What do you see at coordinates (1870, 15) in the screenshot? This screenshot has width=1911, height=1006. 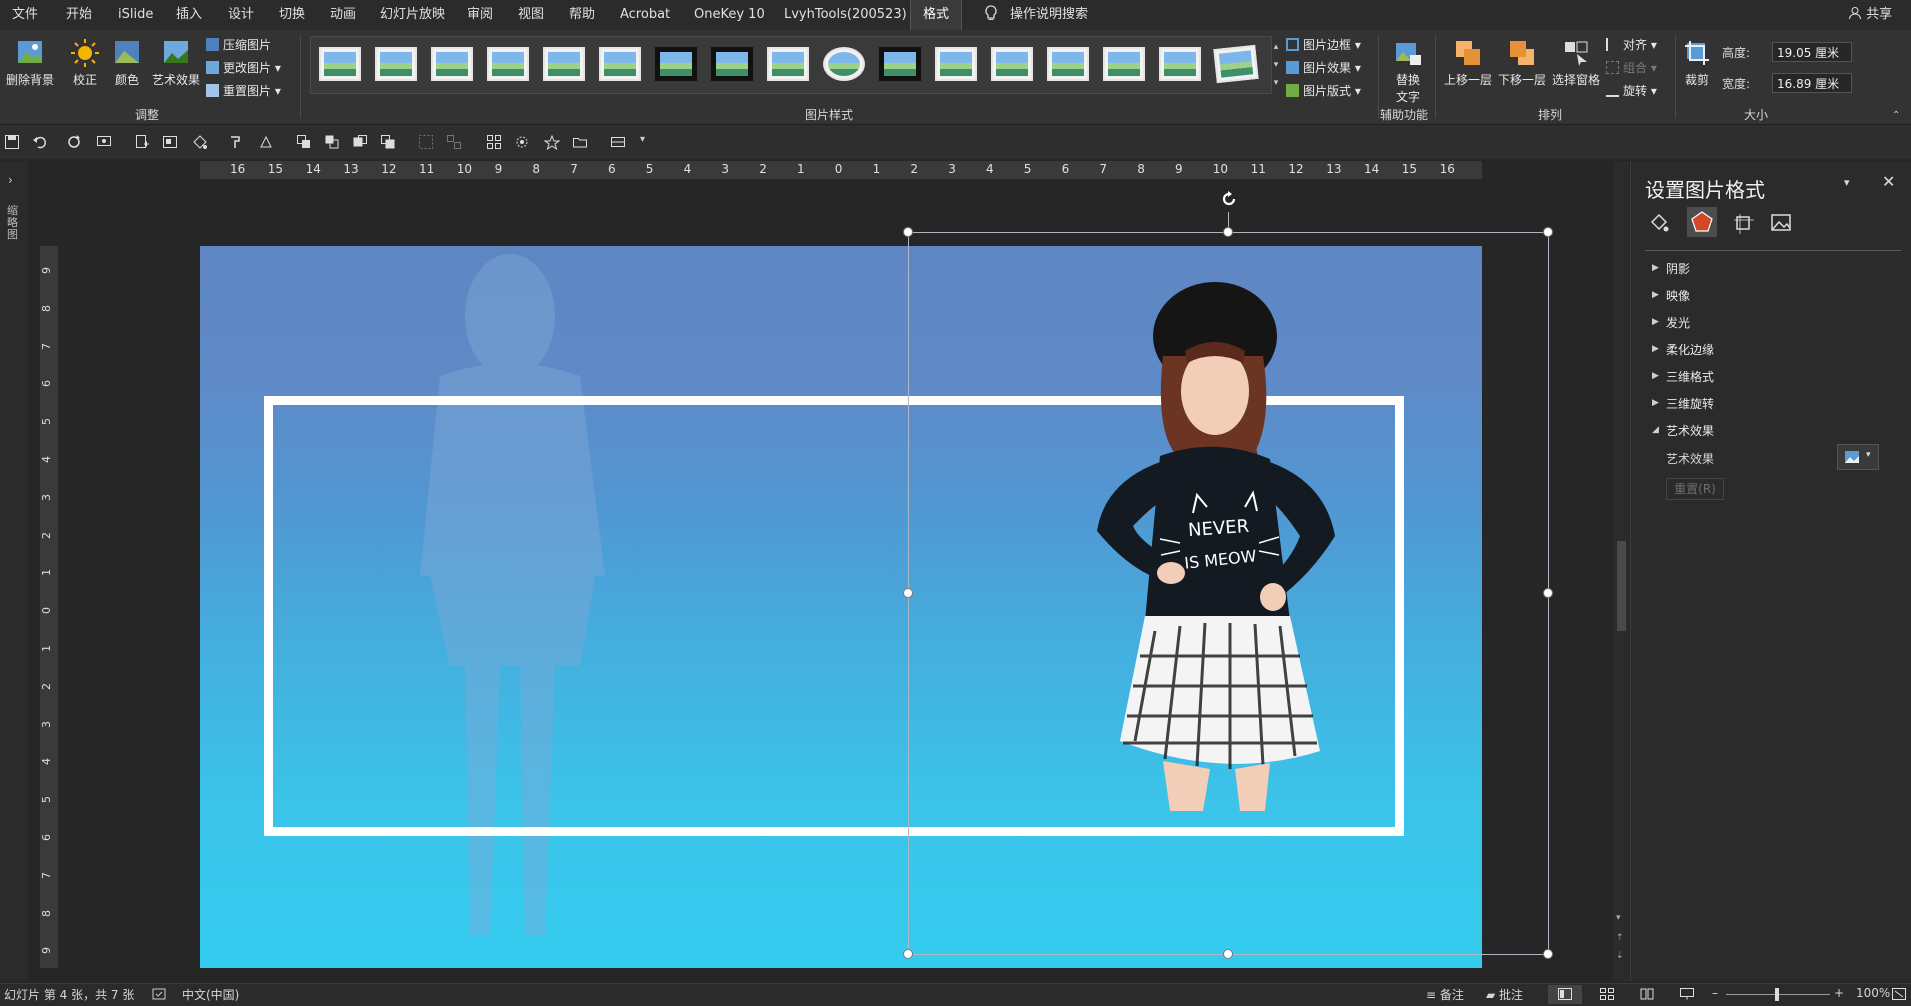 I see `share-button: 共享` at bounding box center [1870, 15].